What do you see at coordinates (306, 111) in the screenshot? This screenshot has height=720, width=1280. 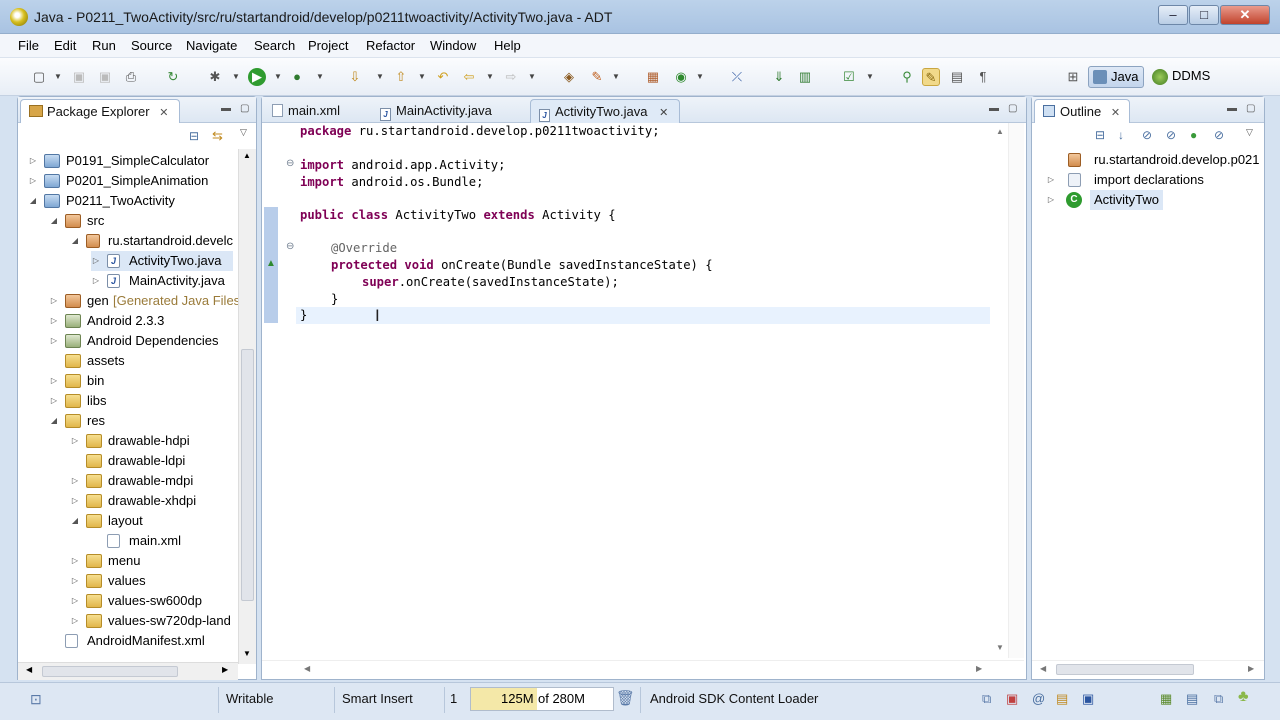 I see `tab-main-xml: main.xml` at bounding box center [306, 111].